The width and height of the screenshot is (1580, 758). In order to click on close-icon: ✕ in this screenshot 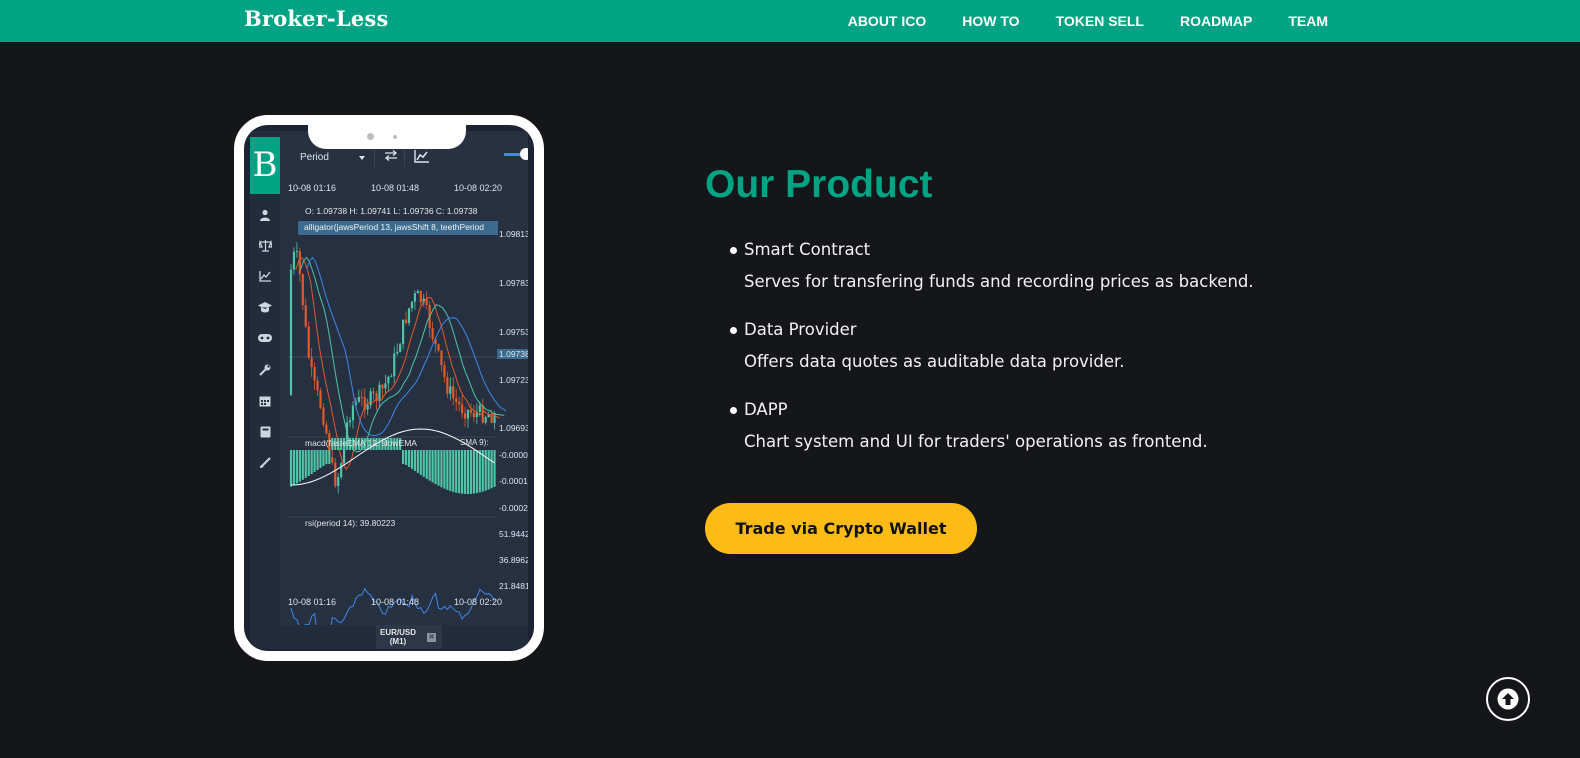, I will do `click(431, 637)`.